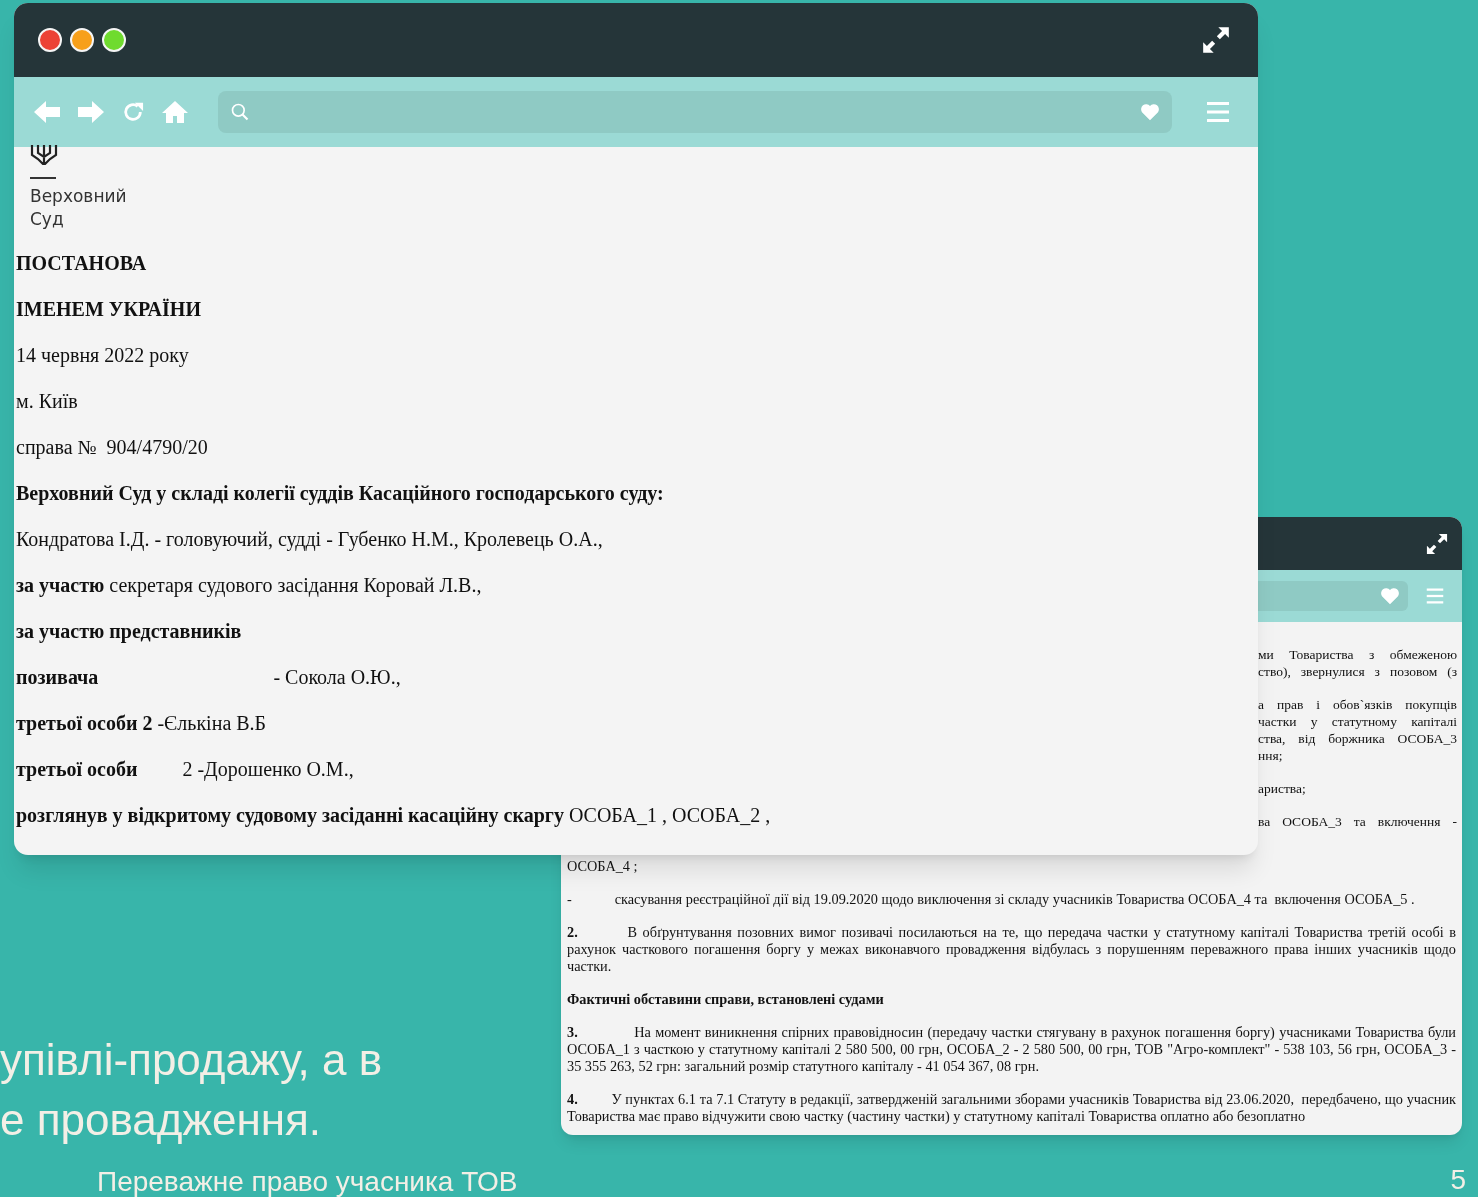  Describe the element at coordinates (112, 447) in the screenshot. I see `document-paragraph: справа № 904/4790/20` at that location.